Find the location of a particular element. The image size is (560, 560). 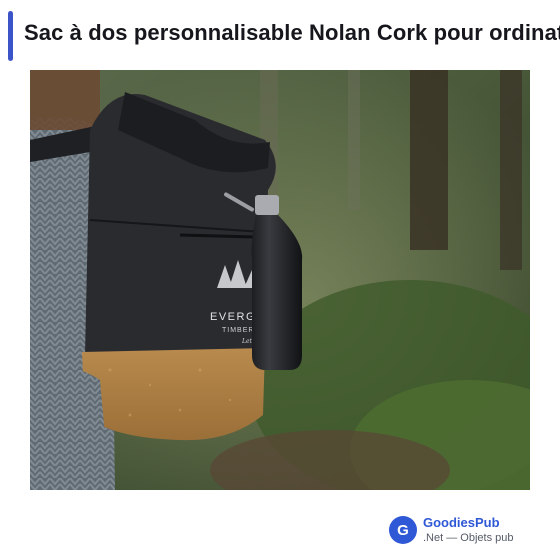

brand-name: GoodiesPub is located at coordinates (461, 522).